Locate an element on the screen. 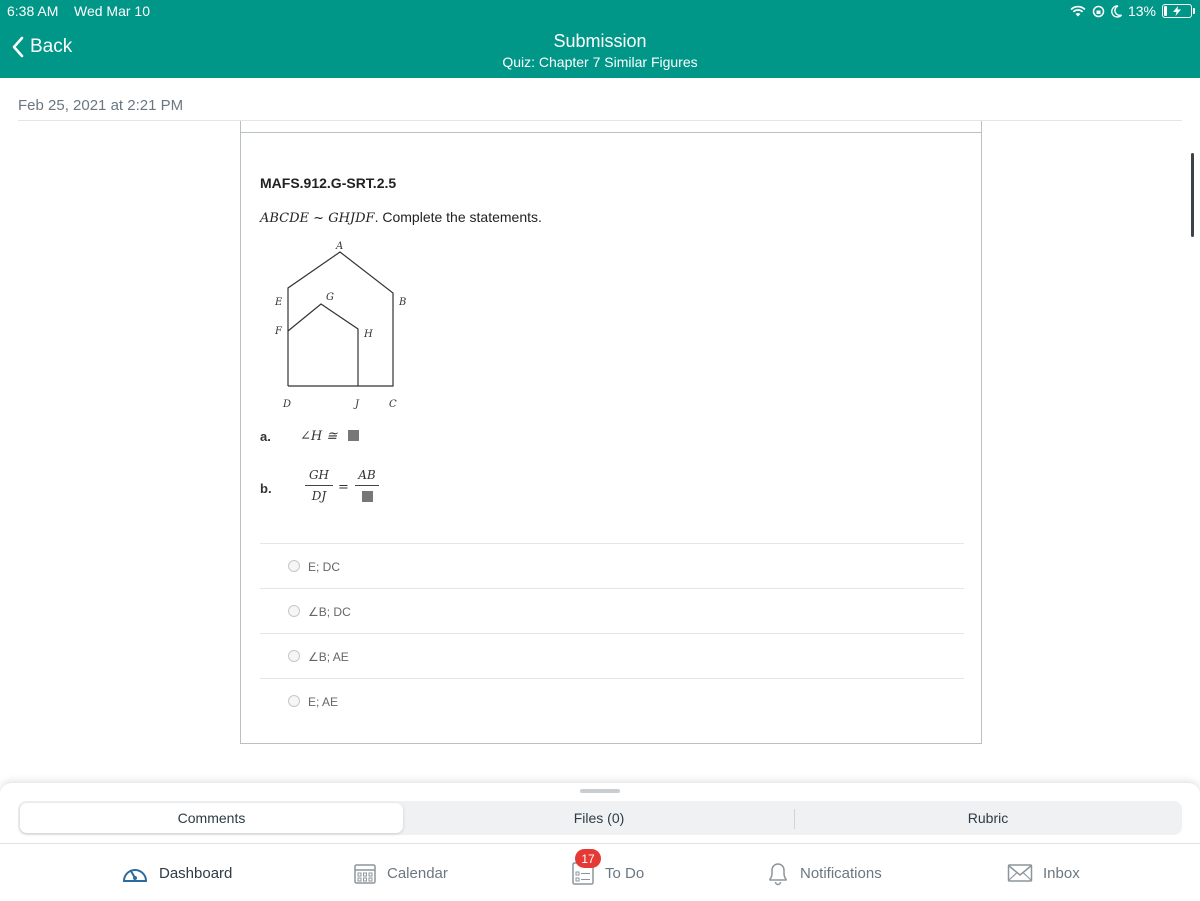  tab-comments-label: Comments is located at coordinates (211, 818).